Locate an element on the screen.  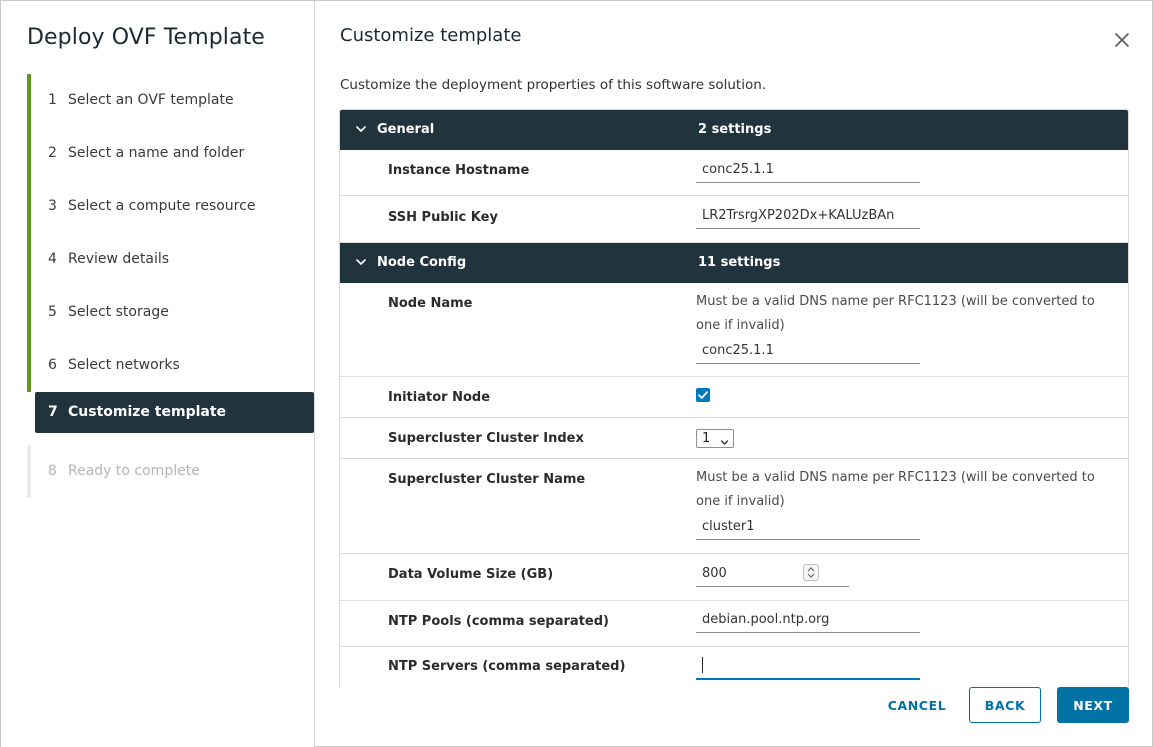
property-row-supercluster-index: Supercluster Cluster Index 1 is located at coordinates (734, 438).